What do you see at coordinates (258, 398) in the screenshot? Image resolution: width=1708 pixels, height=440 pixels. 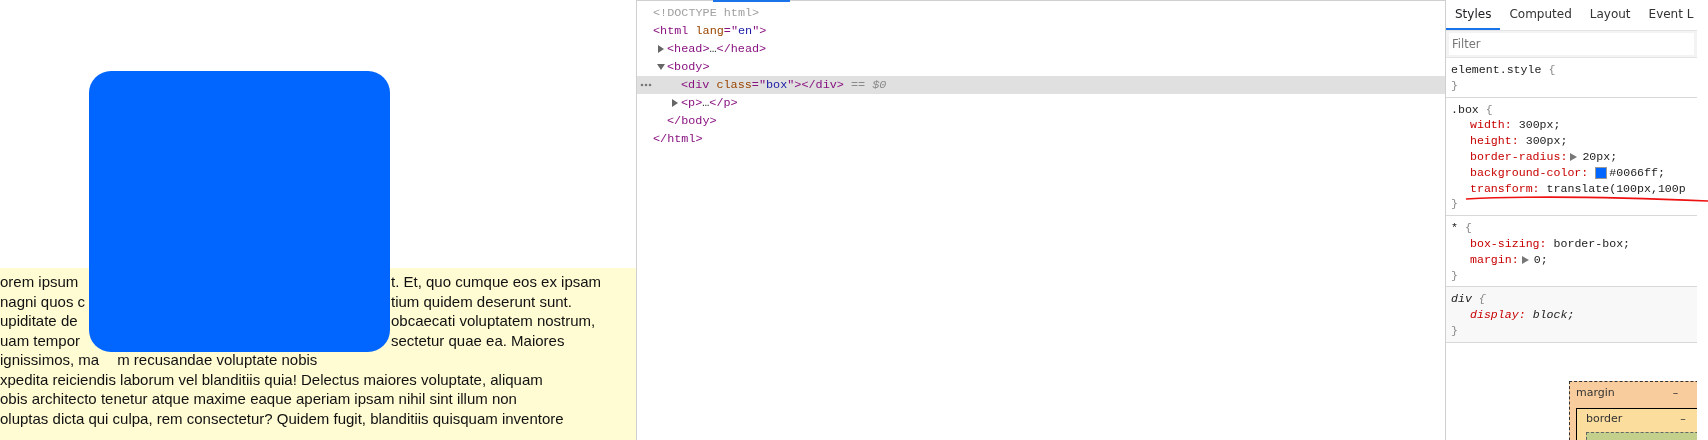 I see `paragraph-line: obis architecto tenetur atque maxime eaque aperiam ipsam nihil sint illum non` at bounding box center [258, 398].